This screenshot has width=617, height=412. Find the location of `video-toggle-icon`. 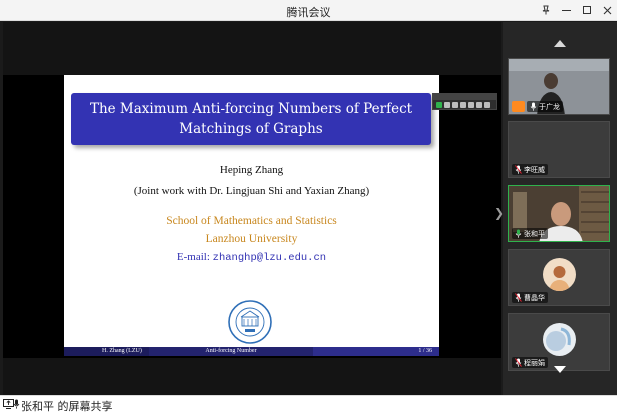

video-toggle-icon is located at coordinates (447, 105).